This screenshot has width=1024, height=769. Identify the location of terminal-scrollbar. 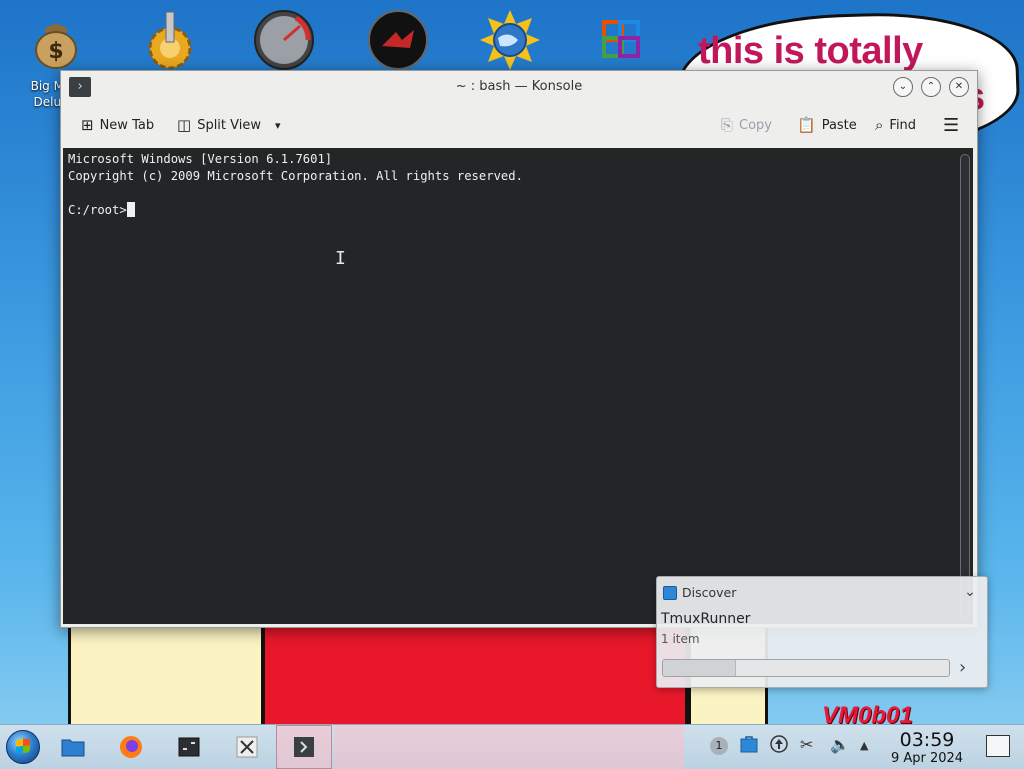
(965, 387).